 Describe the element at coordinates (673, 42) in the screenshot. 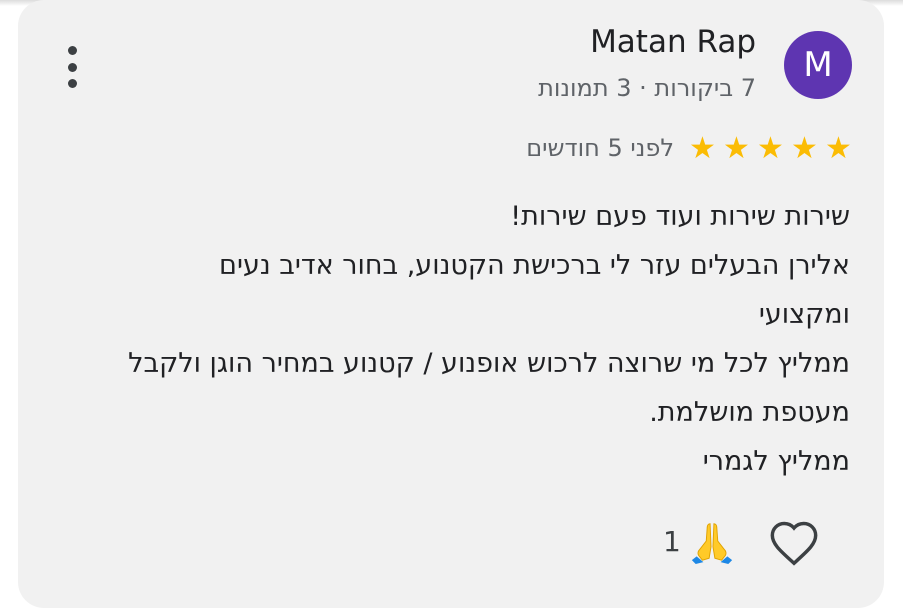

I see `author-name: Matan Rap` at that location.